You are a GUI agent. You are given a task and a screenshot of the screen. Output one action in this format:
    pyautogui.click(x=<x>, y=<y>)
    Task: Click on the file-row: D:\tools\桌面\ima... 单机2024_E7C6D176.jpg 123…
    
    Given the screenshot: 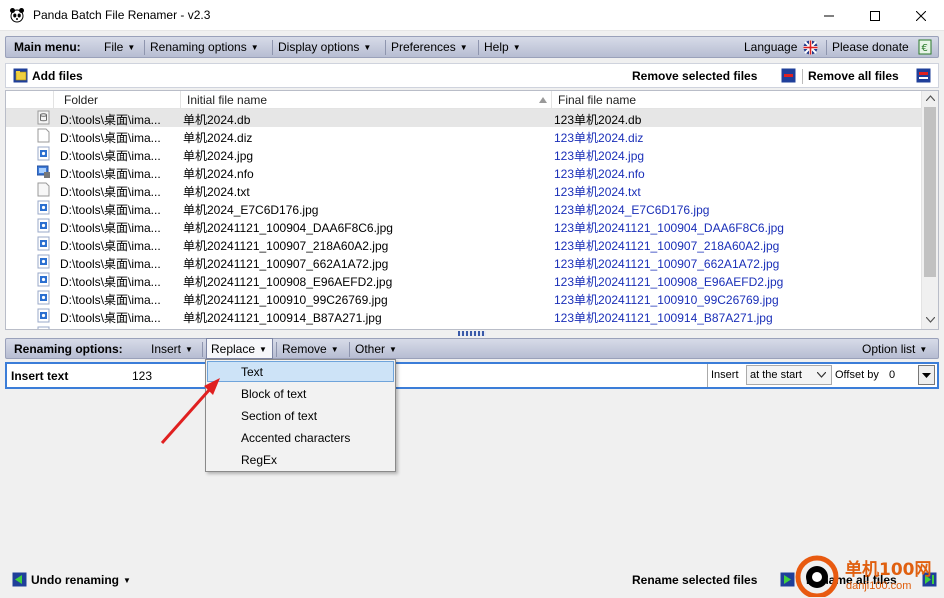 What is the action you would take?
    pyautogui.click(x=464, y=208)
    